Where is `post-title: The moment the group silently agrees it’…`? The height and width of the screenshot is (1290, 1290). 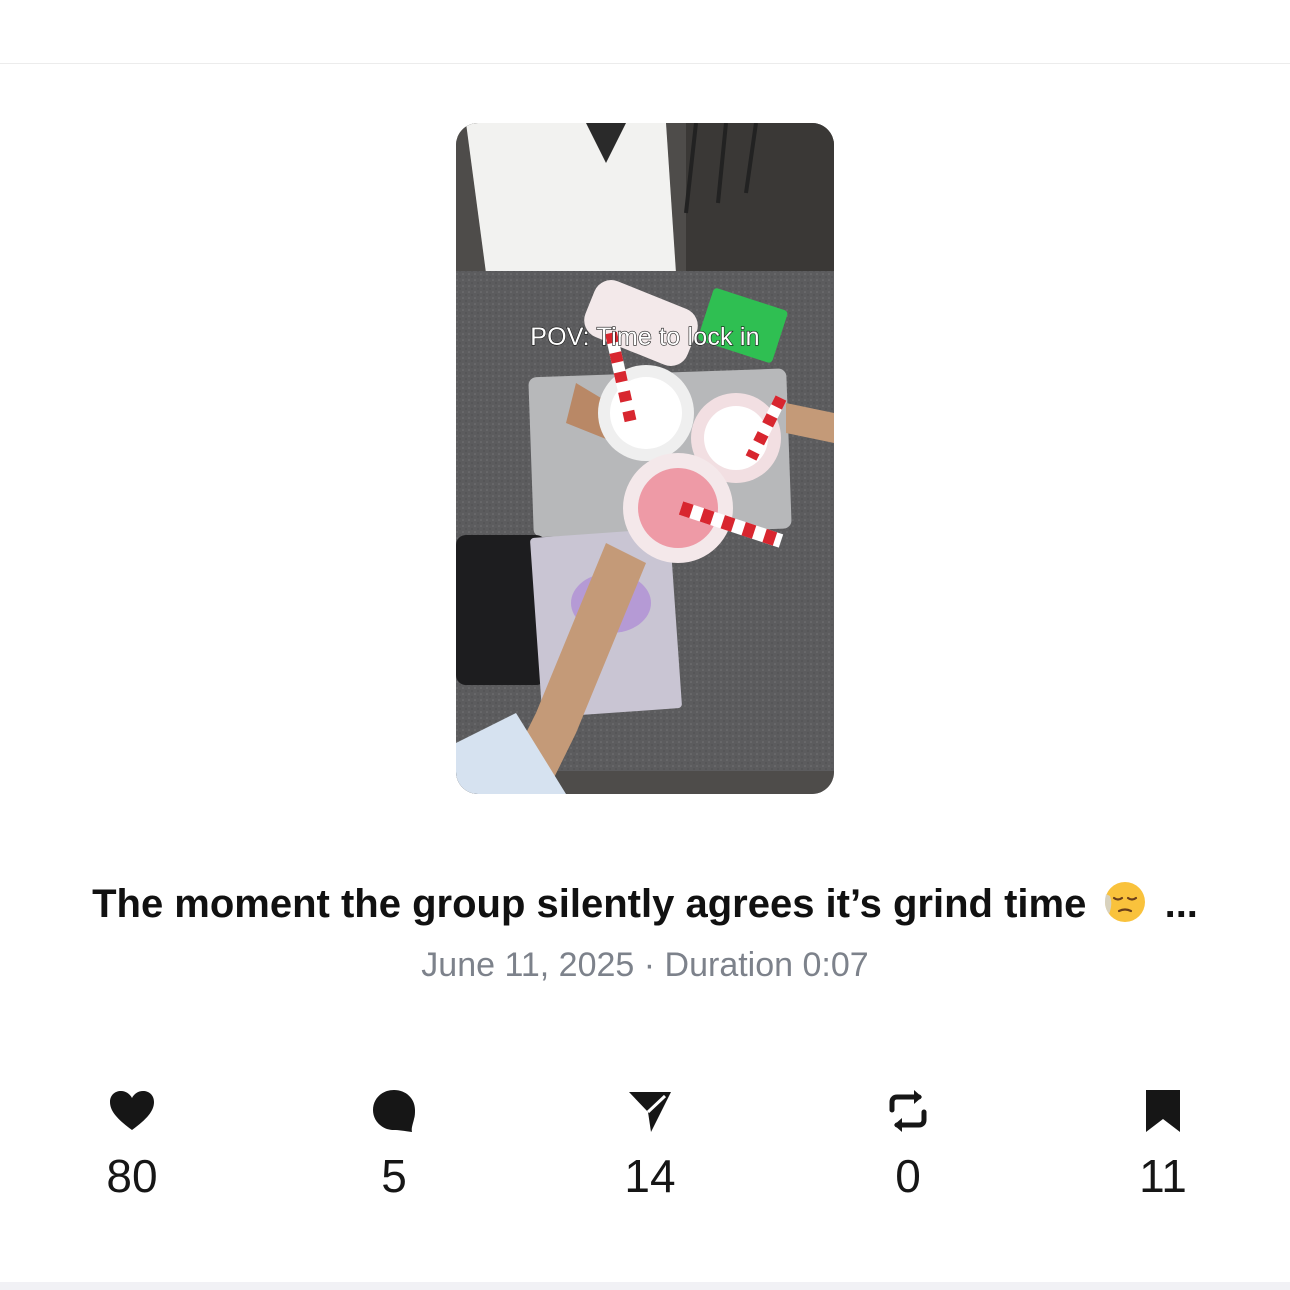 post-title: The moment the group silently agrees it’… is located at coordinates (589, 904).